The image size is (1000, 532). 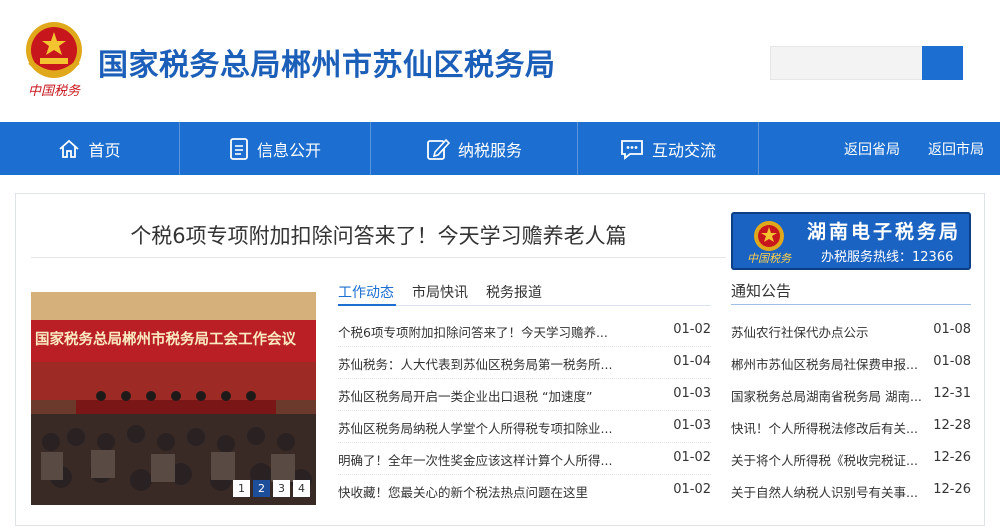 What do you see at coordinates (438, 149) in the screenshot?
I see `pencil-edit-icon` at bounding box center [438, 149].